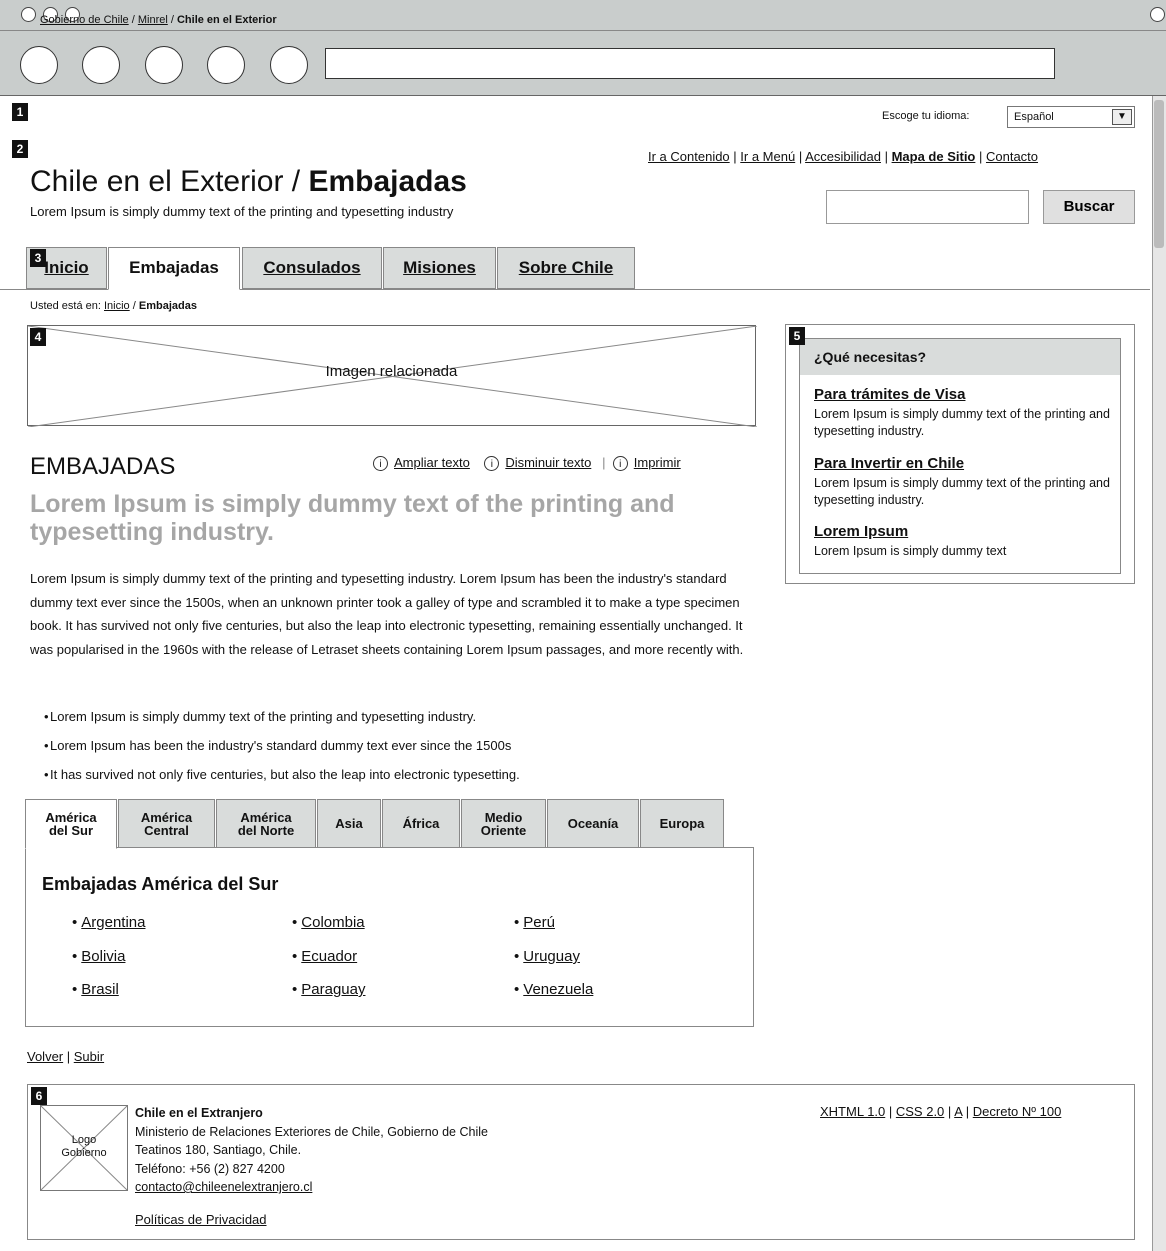 This screenshot has height=1251, width=1166. What do you see at coordinates (223, 1187) in the screenshot?
I see `footer-email-link: contacto@chileenelextranjero.cl` at bounding box center [223, 1187].